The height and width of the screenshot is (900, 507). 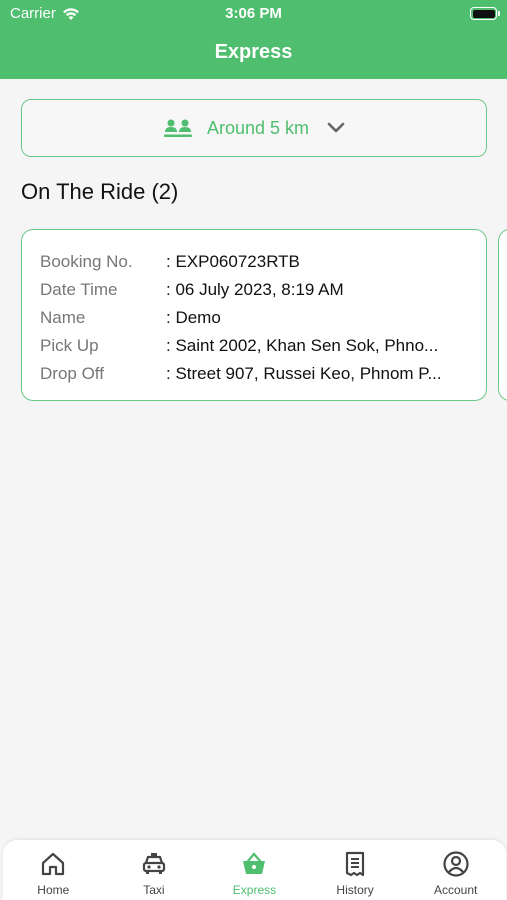 I want to click on distance-dropdown: Around 5 km, so click(x=254, y=128).